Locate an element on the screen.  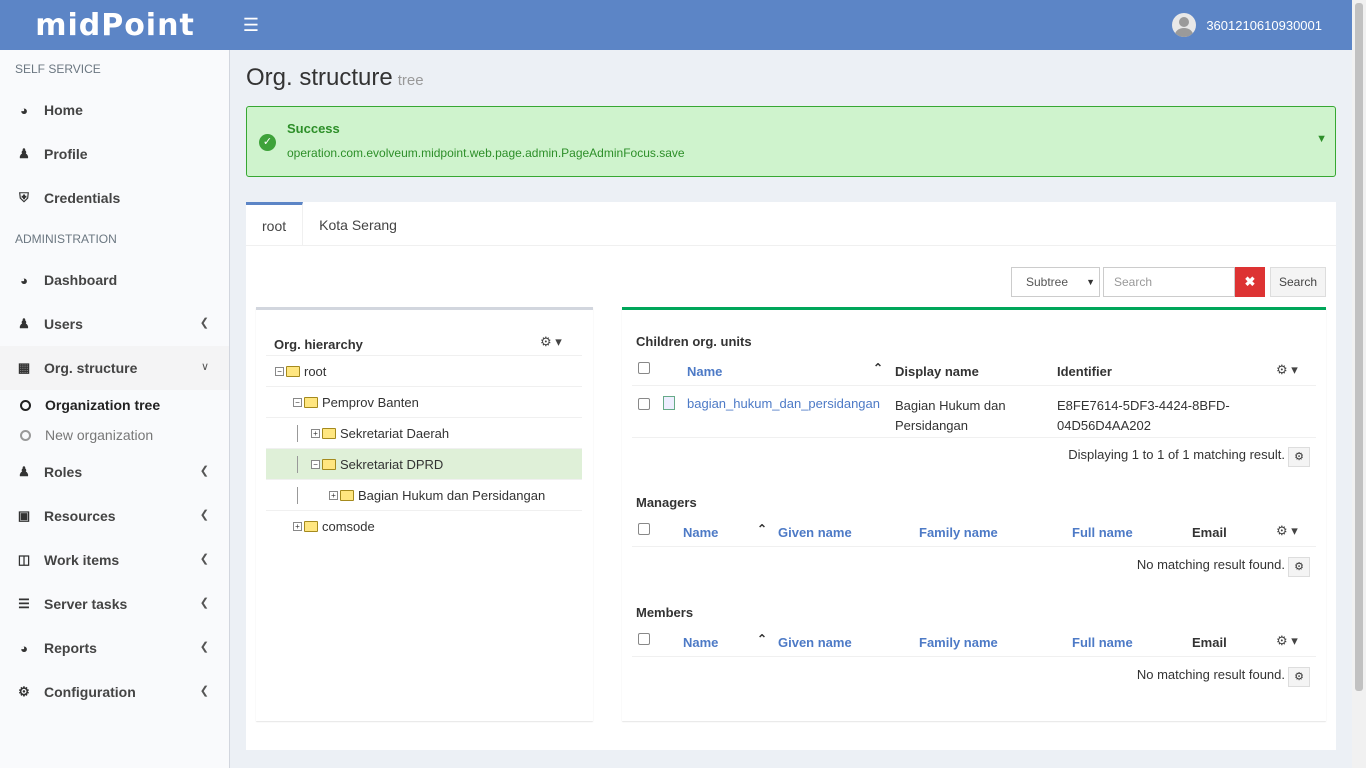
tree-node-label: Sekretariat DPRD is located at coordinates (392, 464).